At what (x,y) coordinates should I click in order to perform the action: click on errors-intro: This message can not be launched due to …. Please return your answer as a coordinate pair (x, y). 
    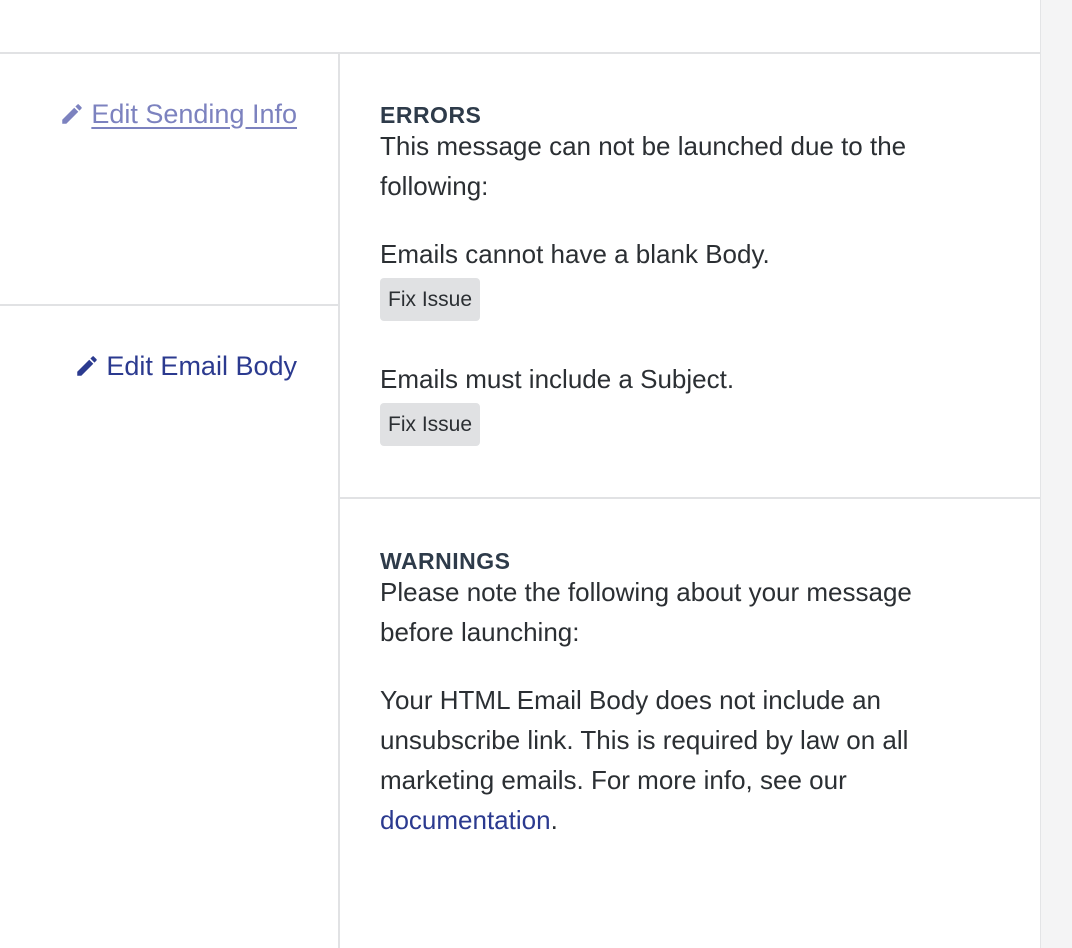
    Looking at the image, I should click on (643, 166).